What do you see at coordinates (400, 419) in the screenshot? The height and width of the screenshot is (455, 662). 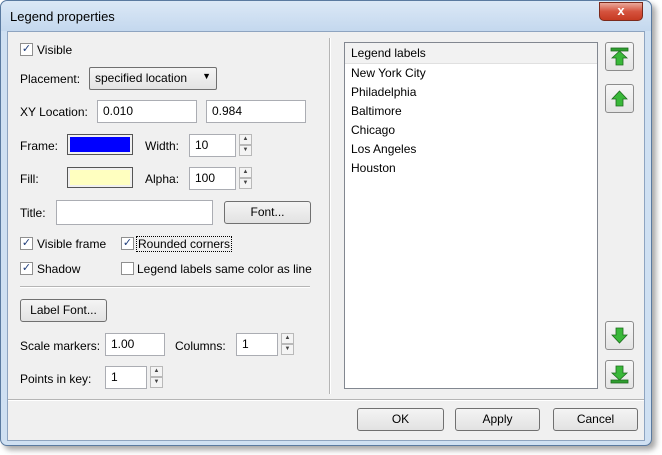 I see `ok-button: OK` at bounding box center [400, 419].